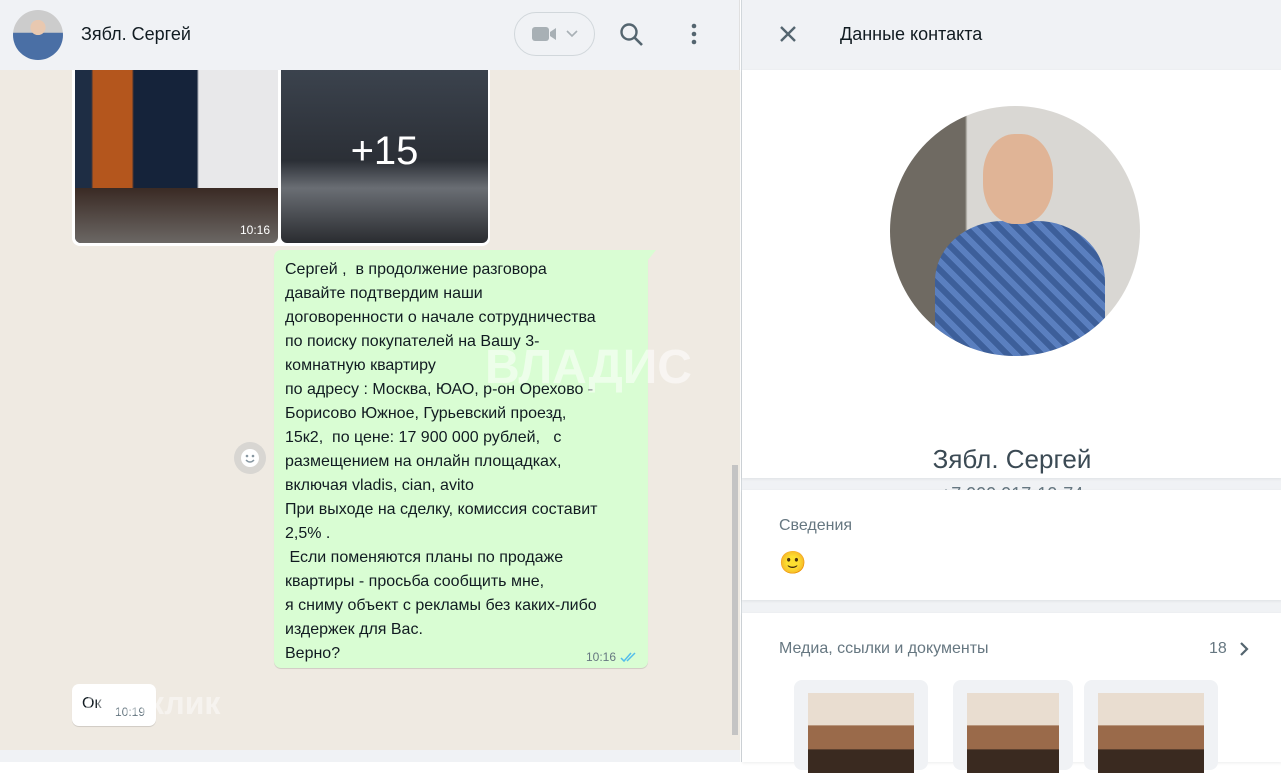 The image size is (1281, 773). Describe the element at coordinates (176, 151) in the screenshot. I see `media-photo: 10:16` at that location.